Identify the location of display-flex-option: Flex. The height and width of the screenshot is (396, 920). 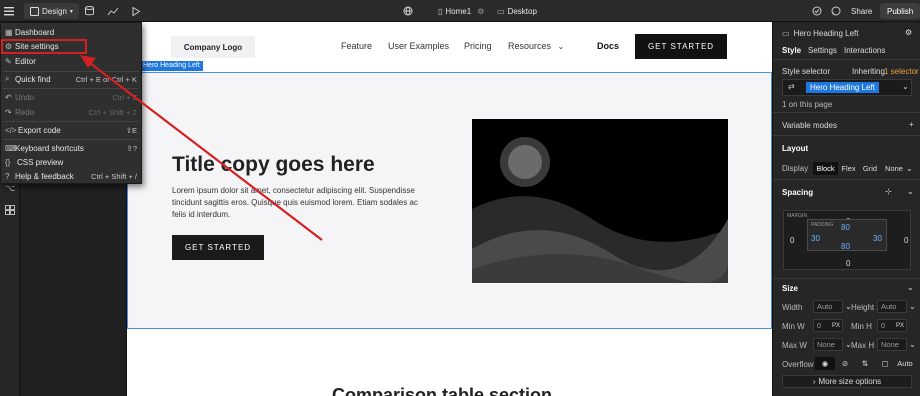
(848, 168).